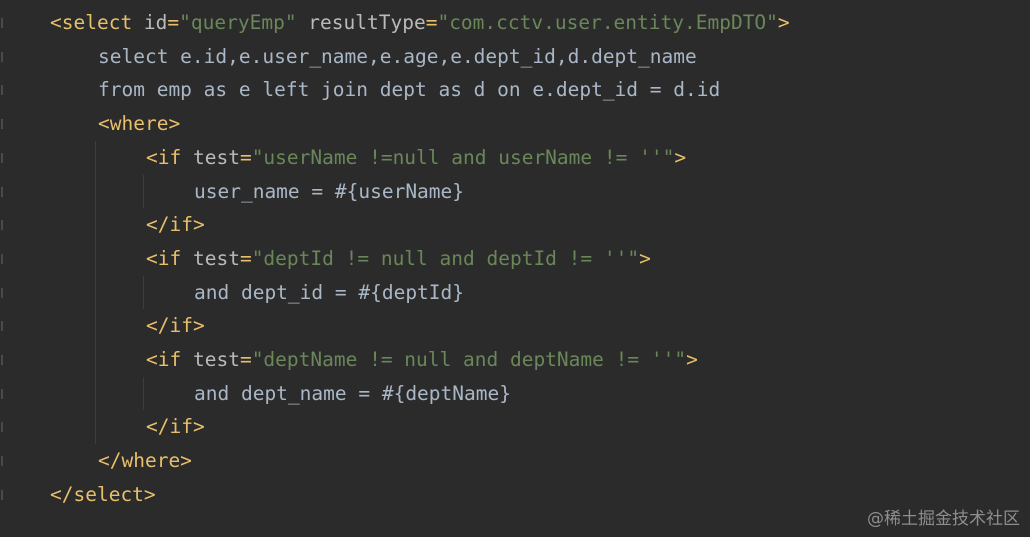 This screenshot has width=1030, height=537. I want to click on code-token-text: and dept_name = #{deptName}, so click(352, 393).